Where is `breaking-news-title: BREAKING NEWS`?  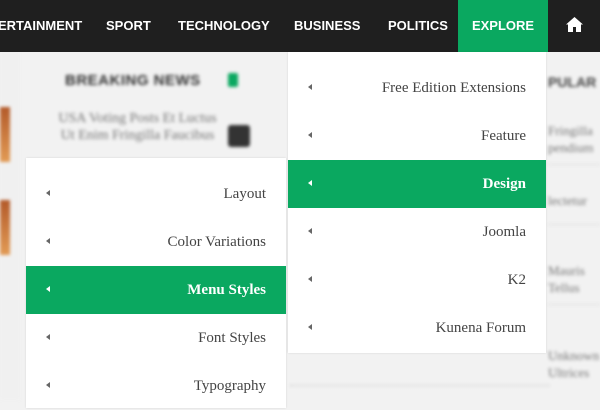 breaking-news-title: BREAKING NEWS is located at coordinates (133, 80).